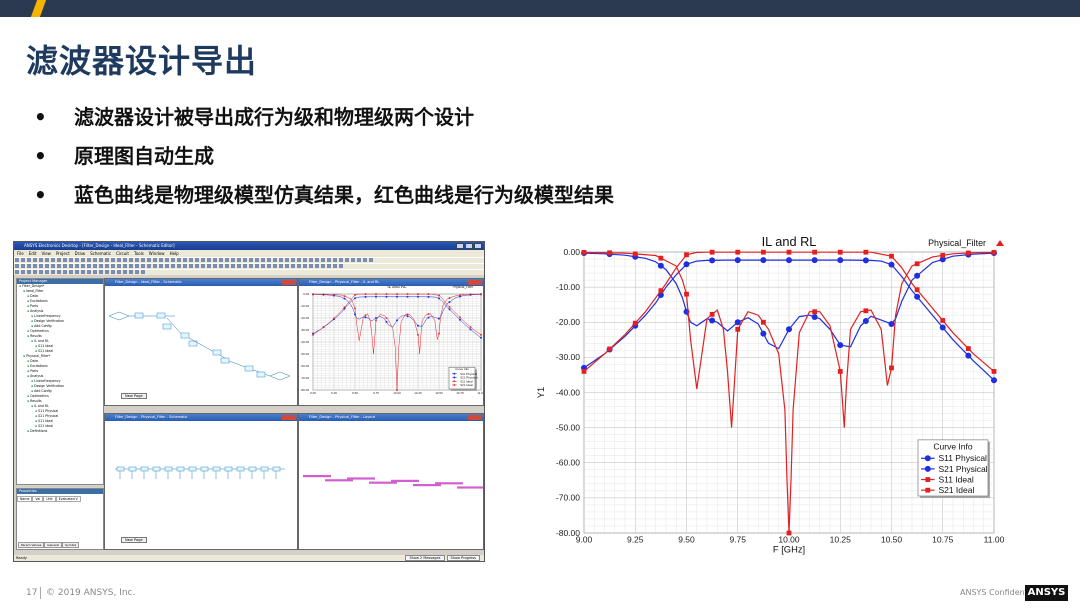  Describe the element at coordinates (134, 540) in the screenshot. I see `new-page-button: New Page` at that location.